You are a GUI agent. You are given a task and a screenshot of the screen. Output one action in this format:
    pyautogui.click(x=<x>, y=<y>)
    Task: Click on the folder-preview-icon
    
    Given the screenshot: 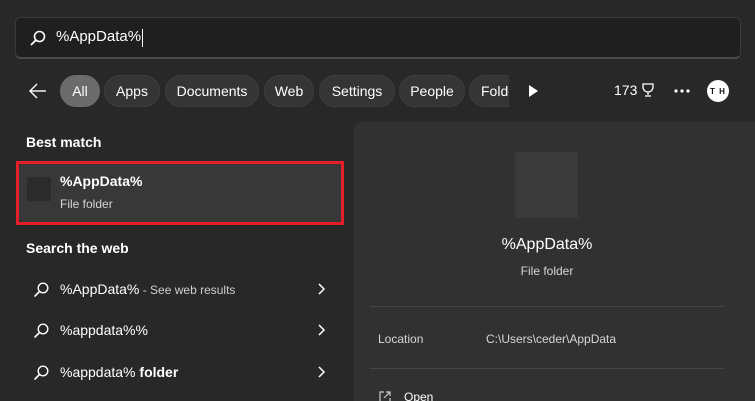 What is the action you would take?
    pyautogui.click(x=546, y=185)
    